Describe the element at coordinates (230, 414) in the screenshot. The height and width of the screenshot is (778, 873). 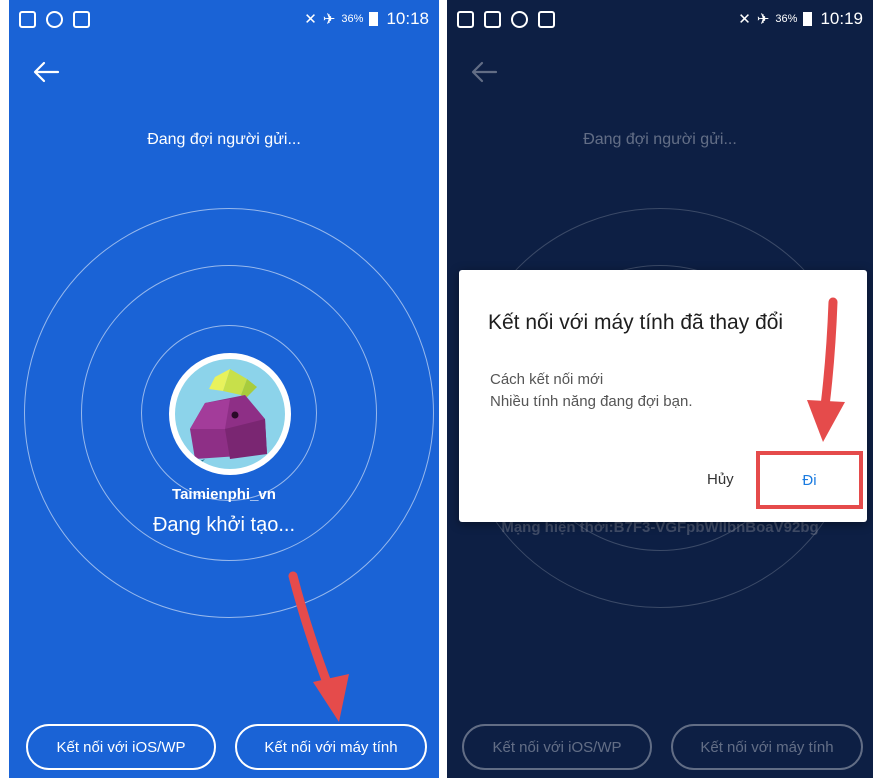
I see `avatar` at that location.